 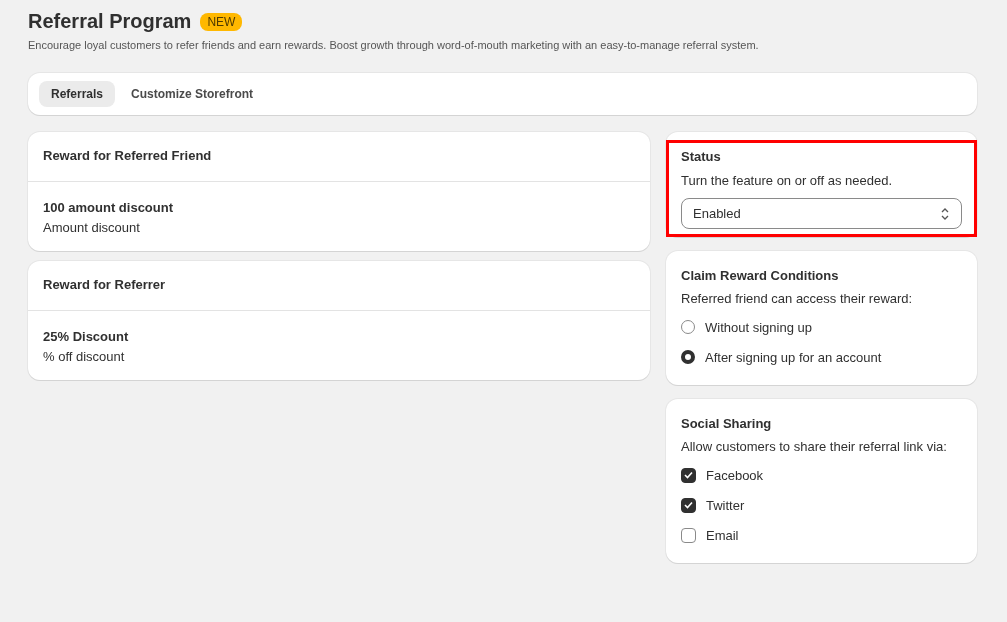 I want to click on option-label: Without signing up, so click(x=758, y=327).